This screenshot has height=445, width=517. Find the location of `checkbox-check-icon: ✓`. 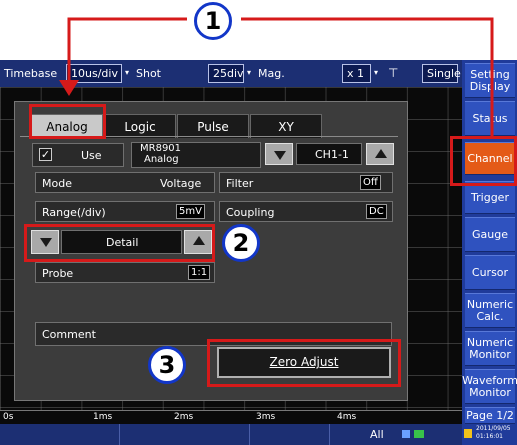

checkbox-check-icon: ✓ is located at coordinates (45, 154).